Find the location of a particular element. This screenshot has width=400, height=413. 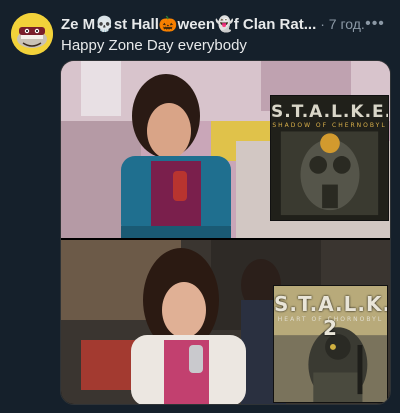

cover-subtitle: SHADOW OF CHERNOBYL is located at coordinates (329, 125).